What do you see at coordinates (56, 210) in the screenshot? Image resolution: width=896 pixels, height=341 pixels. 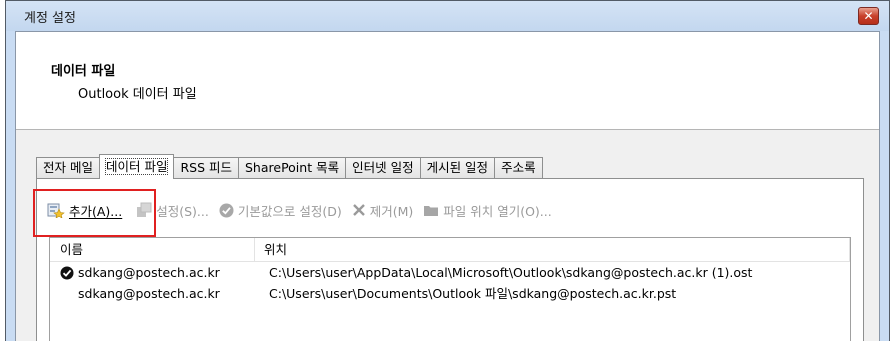 I see `add-data-file-icon` at bounding box center [56, 210].